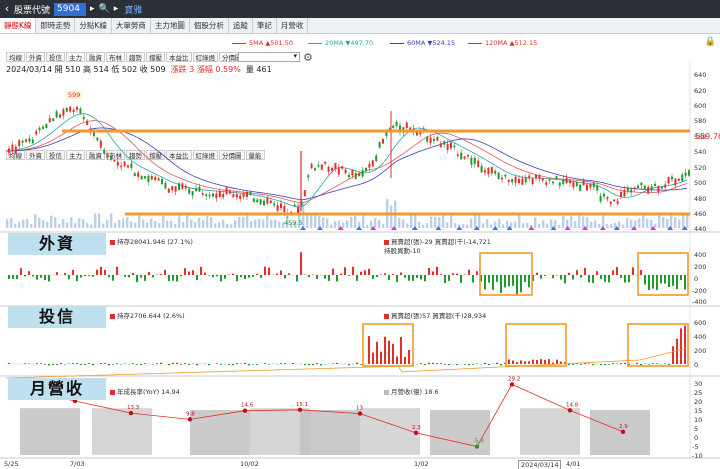 Image resolution: width=720 pixels, height=469 pixels. Describe the element at coordinates (514, 379) in the screenshot. I see `yoy-label: 29.2` at that location.